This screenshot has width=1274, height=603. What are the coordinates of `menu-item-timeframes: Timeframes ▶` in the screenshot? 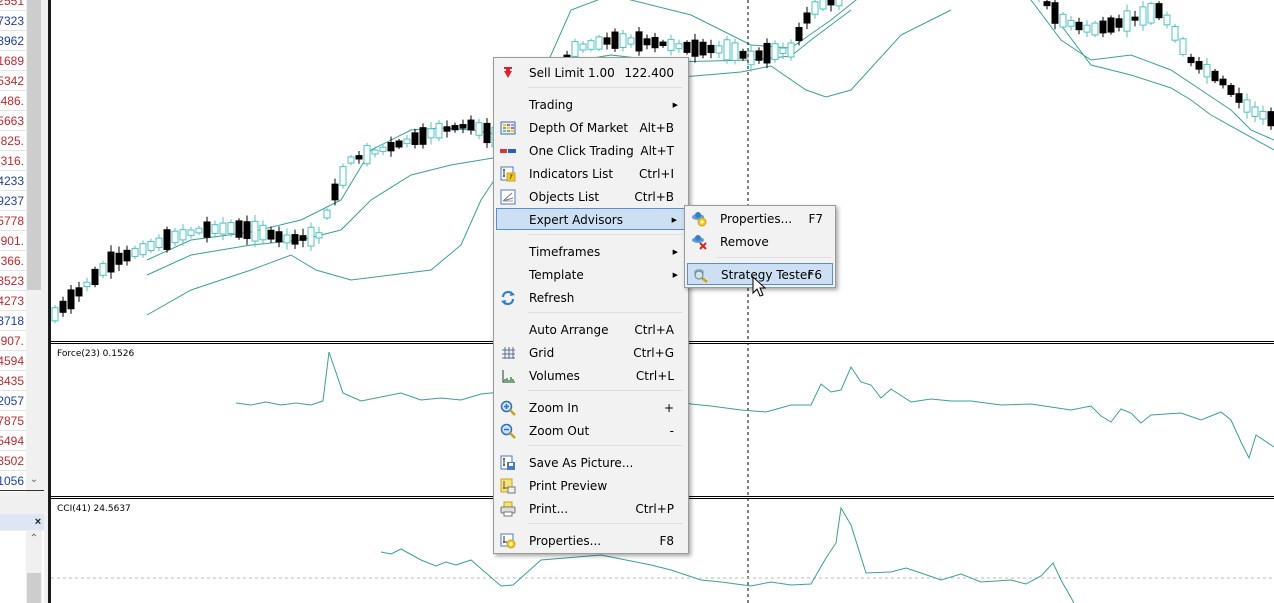 It's located at (591, 252).